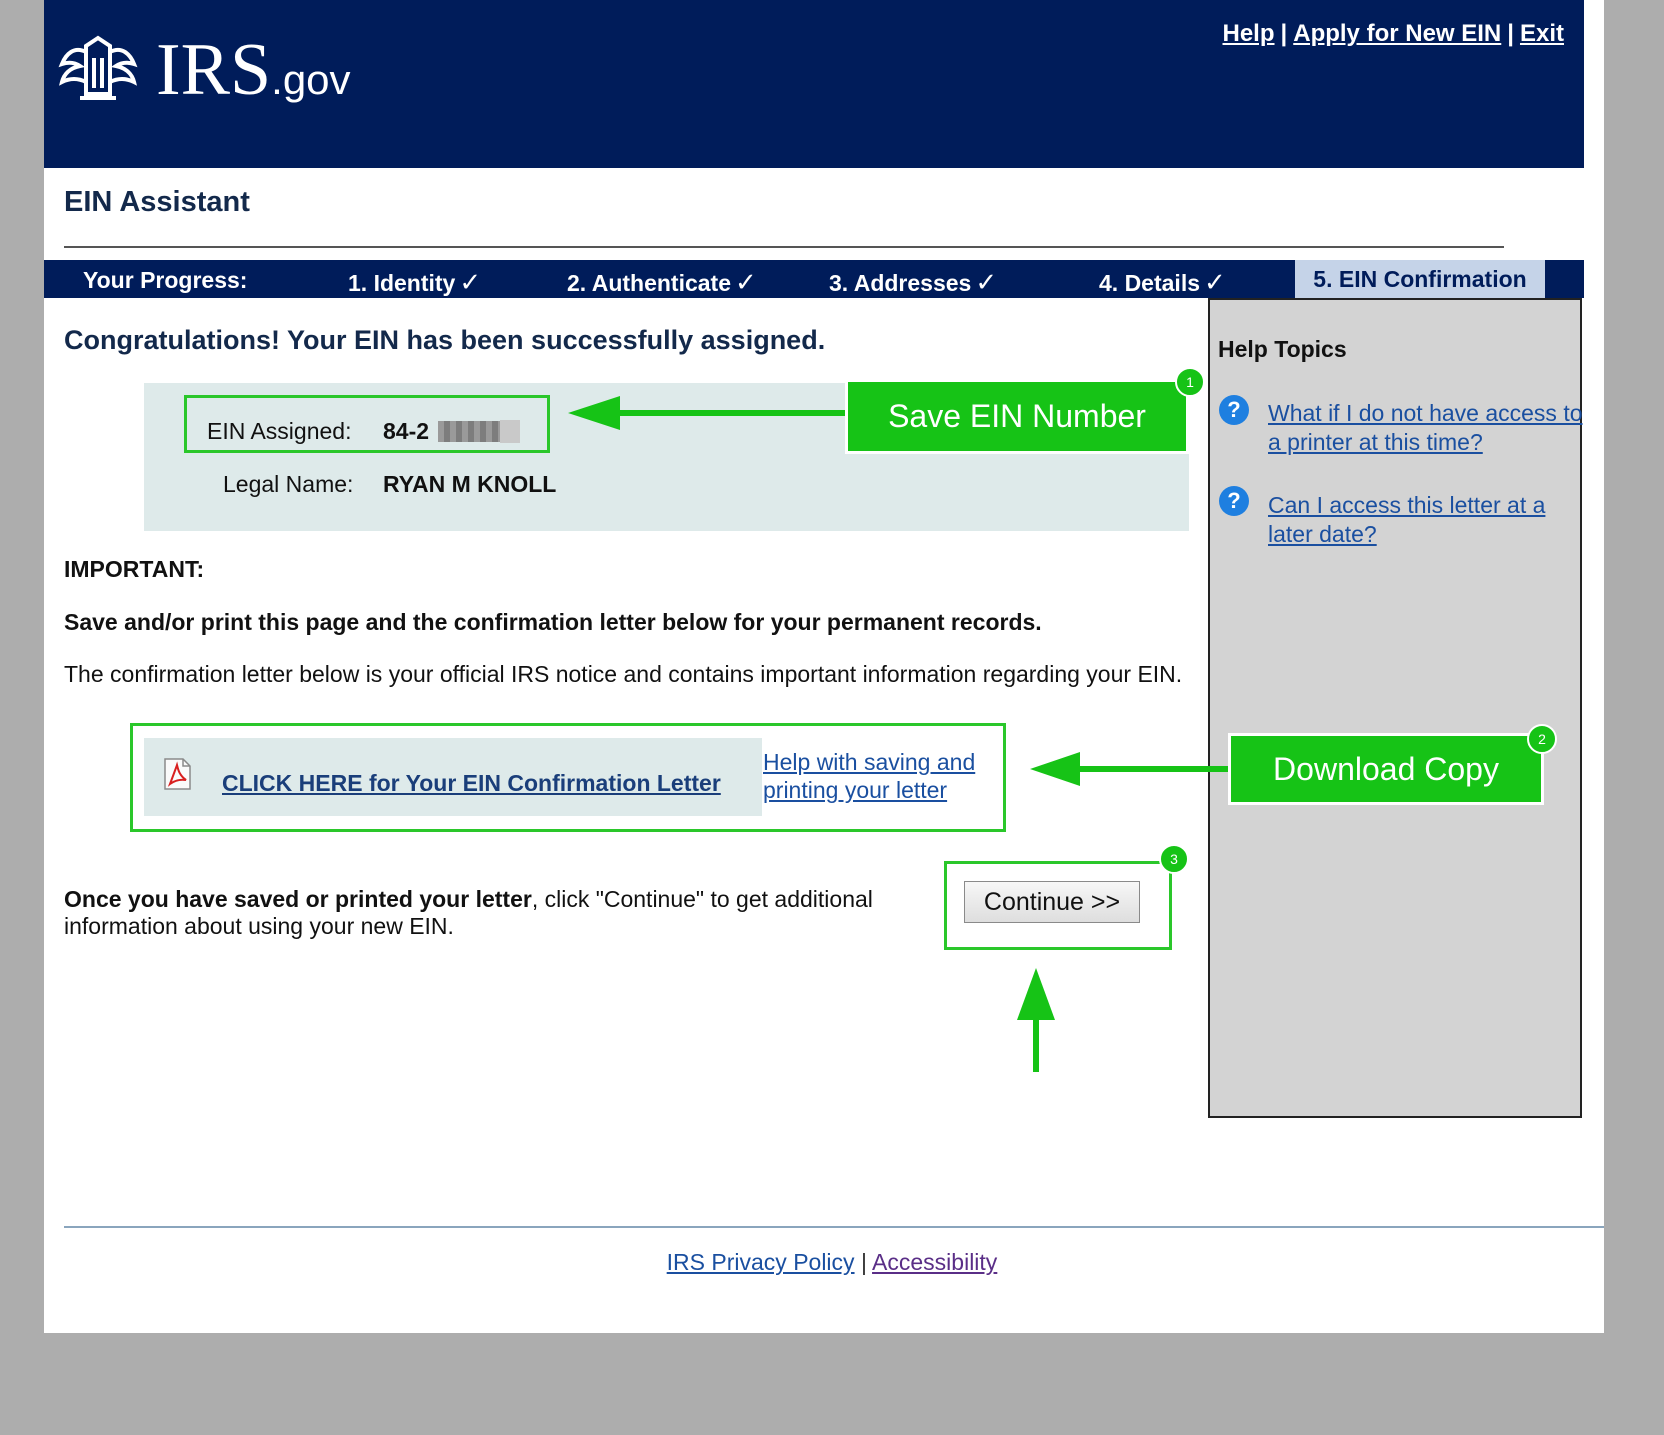 The height and width of the screenshot is (1435, 1664). Describe the element at coordinates (134, 569) in the screenshot. I see `important-heading: IMPORTANT:` at that location.